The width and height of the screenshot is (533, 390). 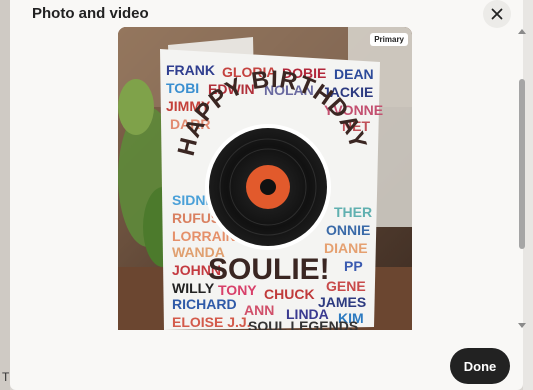 What do you see at coordinates (6, 377) in the screenshot?
I see `background-text-fragment: T` at bounding box center [6, 377].